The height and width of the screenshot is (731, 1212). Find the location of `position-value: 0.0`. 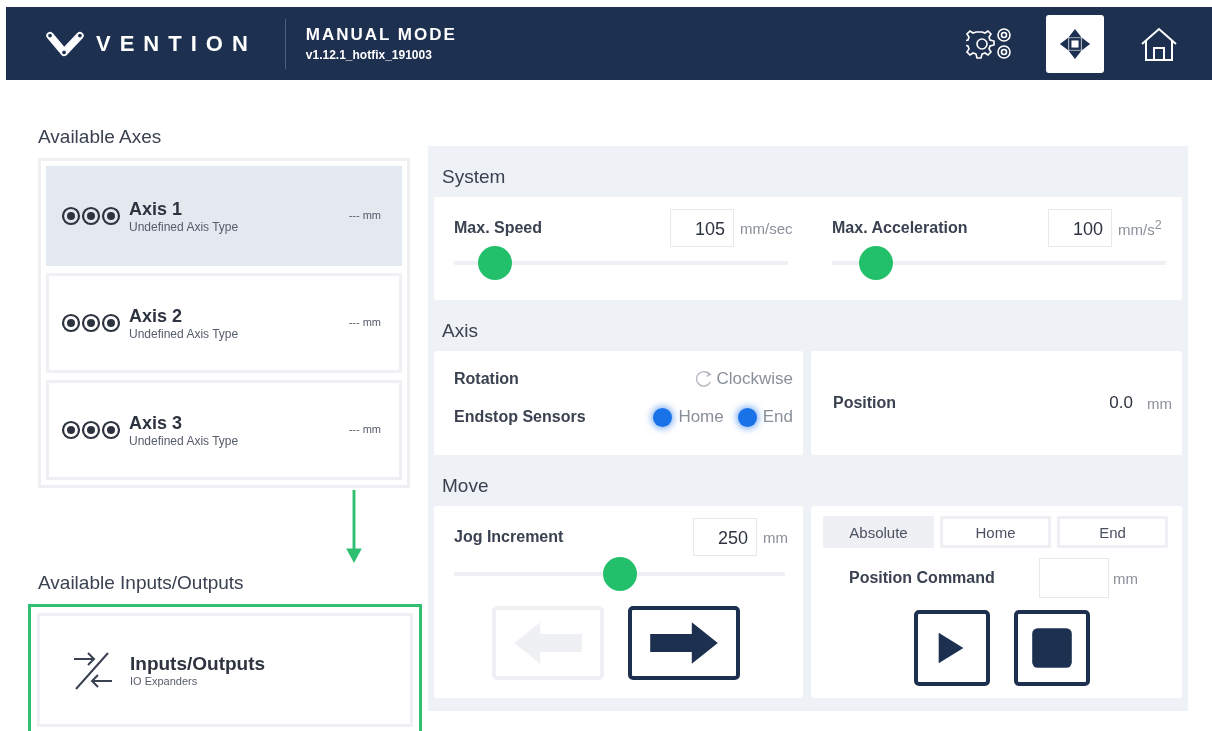

position-value: 0.0 is located at coordinates (1121, 403).